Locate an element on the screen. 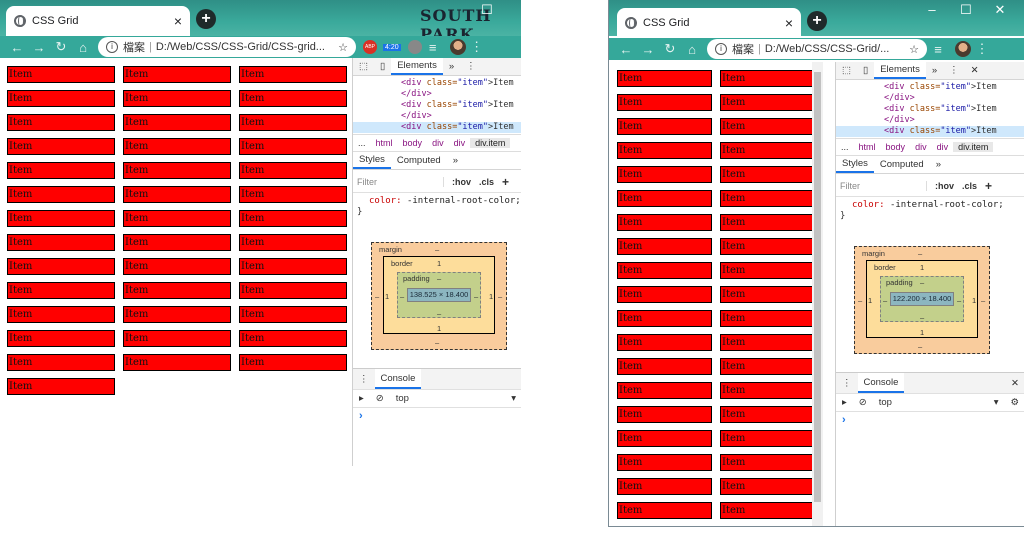 The width and height of the screenshot is (1024, 533). address-bar: i 檔案 | D:/Web/CSS/CSS-Grid/... ☆ is located at coordinates (817, 49).